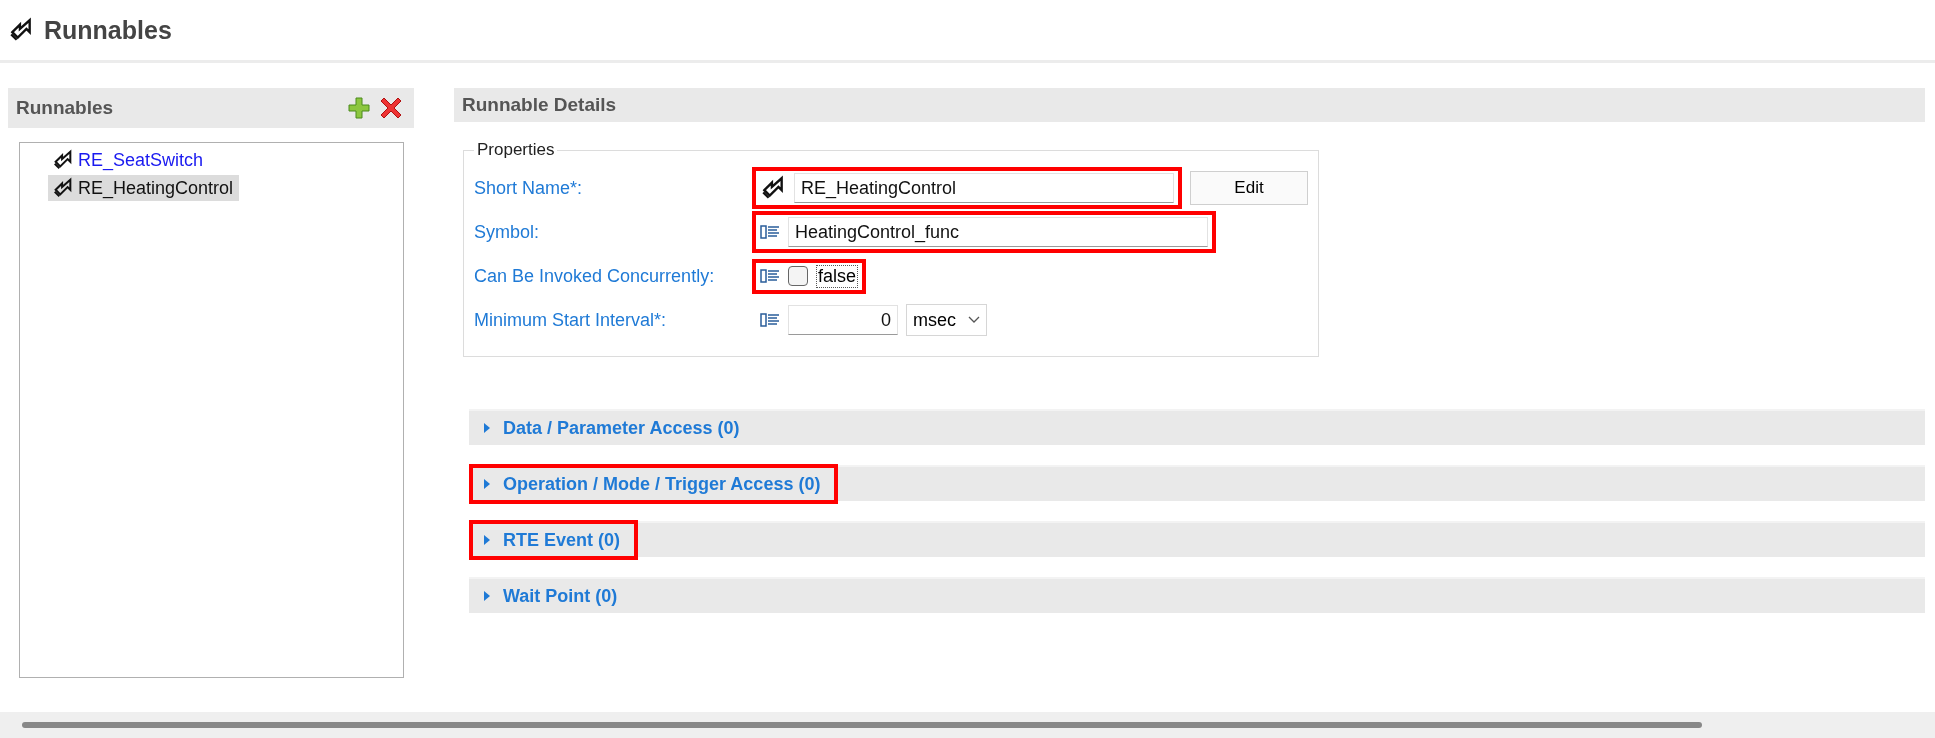 The width and height of the screenshot is (1935, 738). I want to click on section-toggle: Operation / Mode / Trigger Access (0), so click(654, 484).